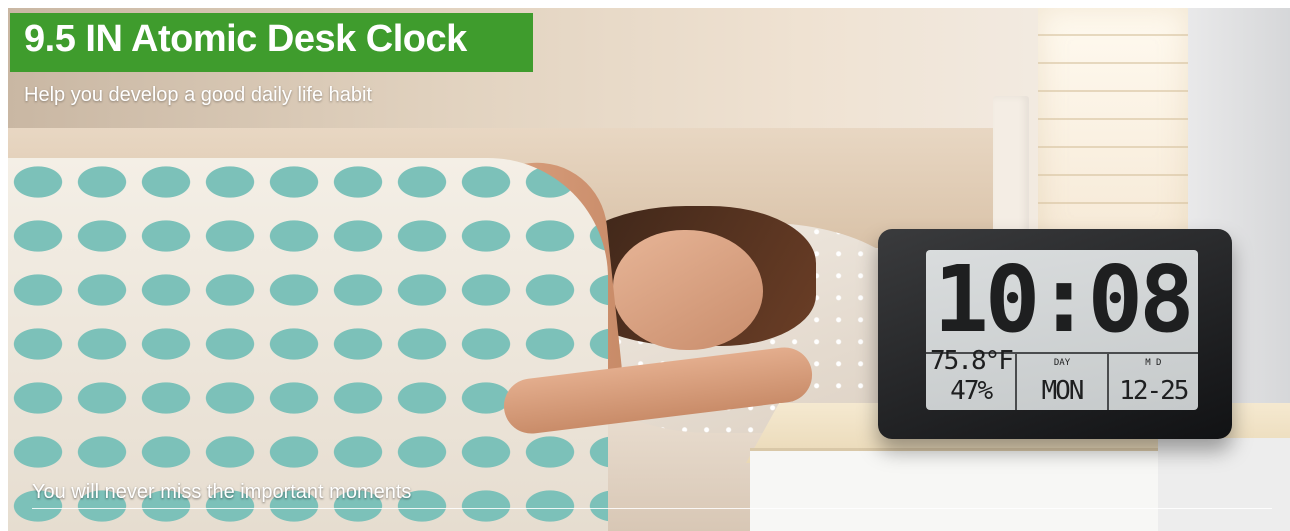  What do you see at coordinates (1154, 391) in the screenshot?
I see `date-reading: 12-25` at bounding box center [1154, 391].